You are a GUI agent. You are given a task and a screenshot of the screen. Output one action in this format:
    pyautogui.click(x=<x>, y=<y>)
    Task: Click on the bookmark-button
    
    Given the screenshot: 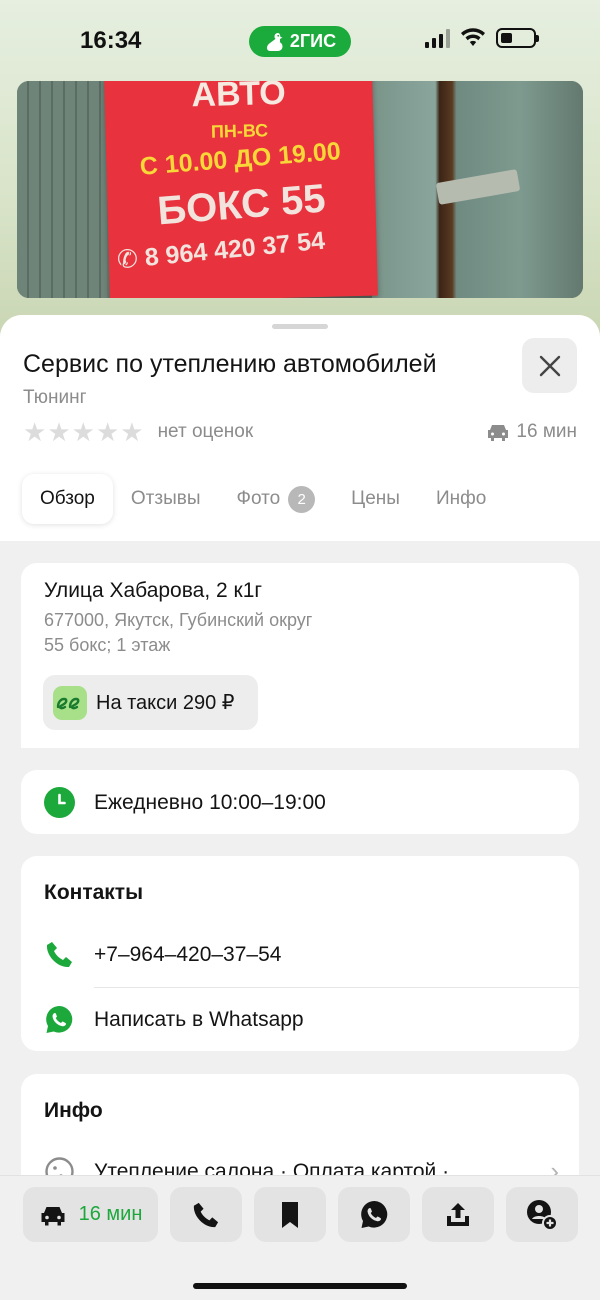 What is the action you would take?
    pyautogui.click(x=290, y=1214)
    